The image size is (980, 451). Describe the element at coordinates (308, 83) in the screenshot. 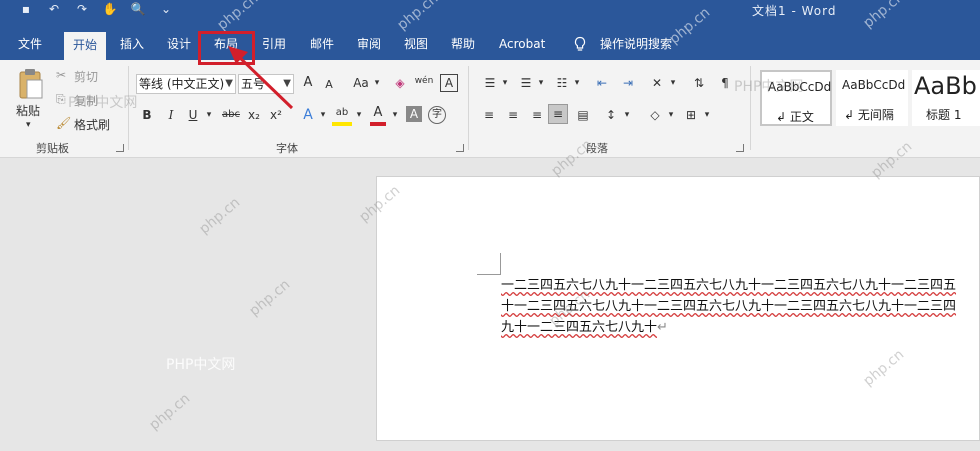

I see `grow-font-button: A` at that location.